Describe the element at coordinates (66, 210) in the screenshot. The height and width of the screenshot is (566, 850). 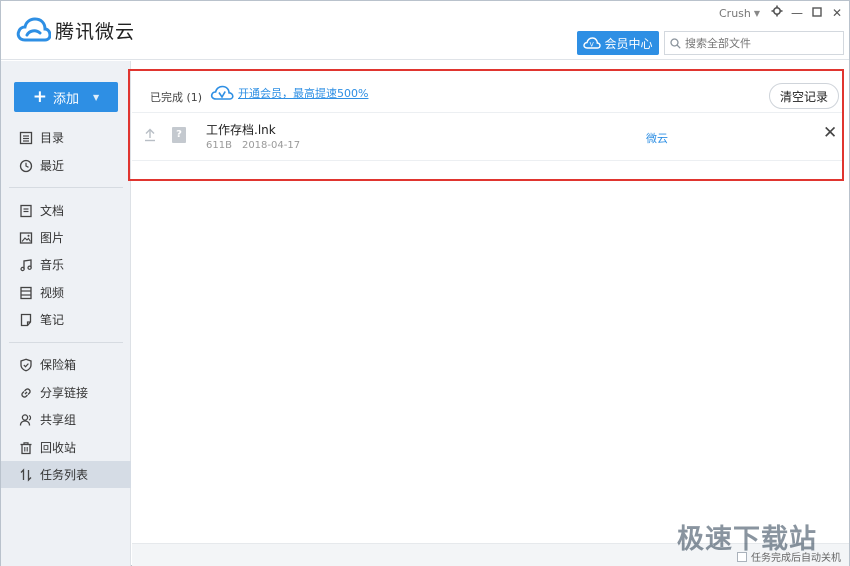
I see `sidebar-item-documents: 文档` at that location.